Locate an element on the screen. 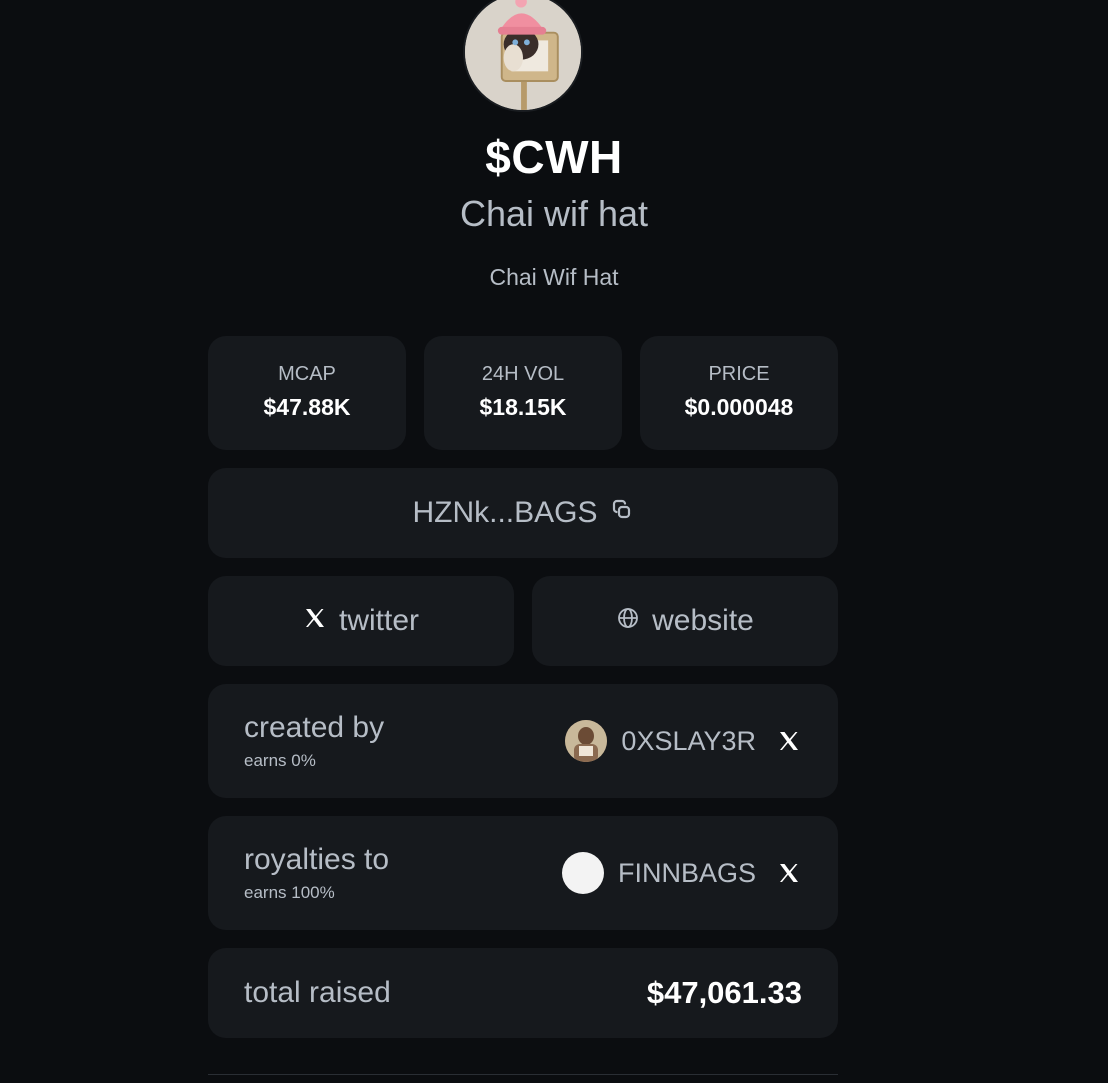 This screenshot has width=1108, height=1083. token-ticker: $CWH is located at coordinates (554, 157).